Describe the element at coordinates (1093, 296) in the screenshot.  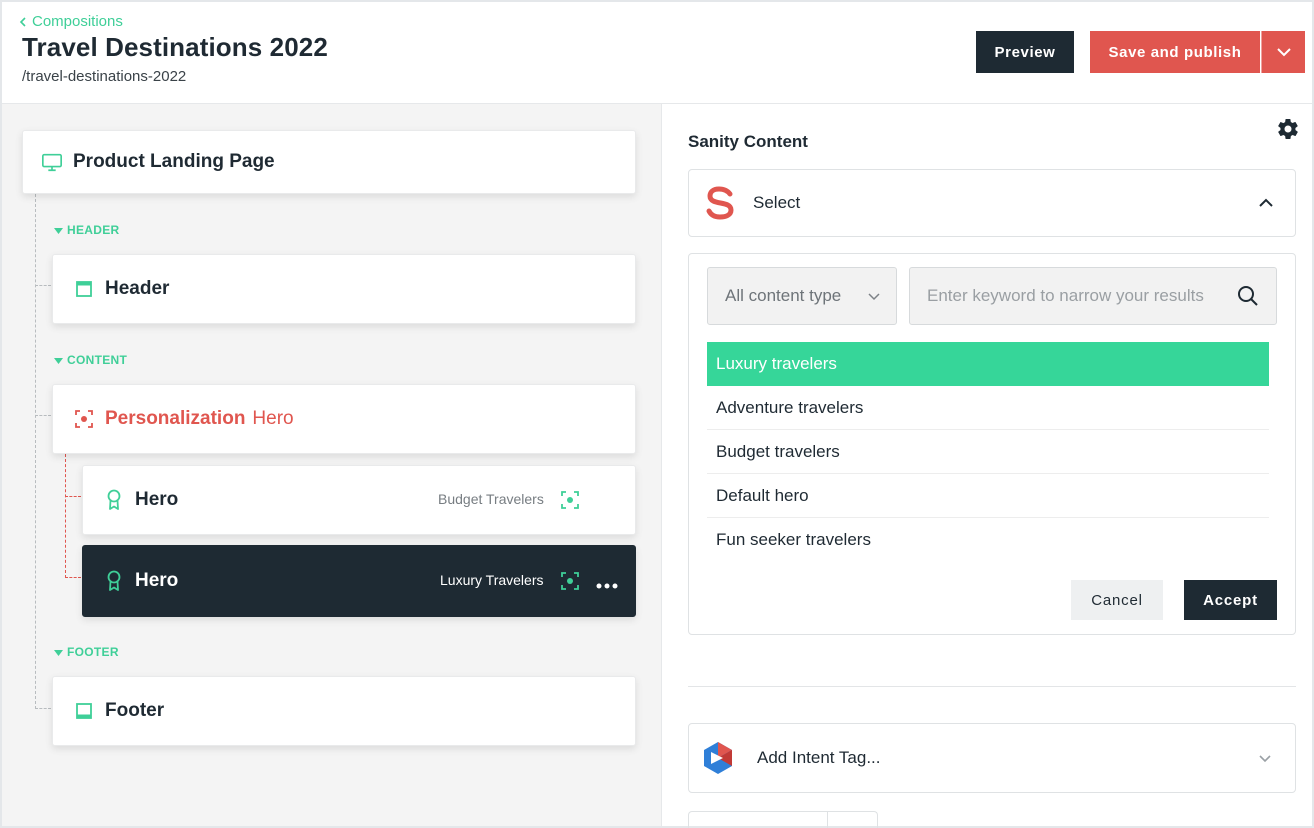
I see `keyword-search-input` at that location.